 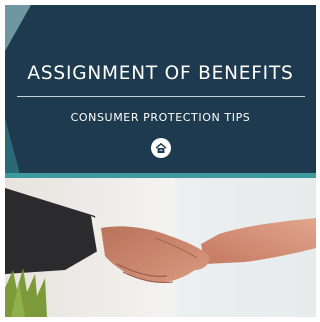 I want to click on title-divider, so click(x=161, y=96).